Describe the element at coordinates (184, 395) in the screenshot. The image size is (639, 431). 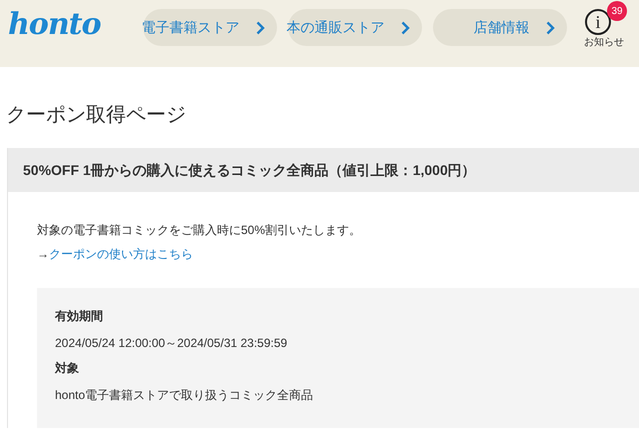
I see `detail-value: honto電子書籍ストアで取り扱うコミック全商品` at that location.